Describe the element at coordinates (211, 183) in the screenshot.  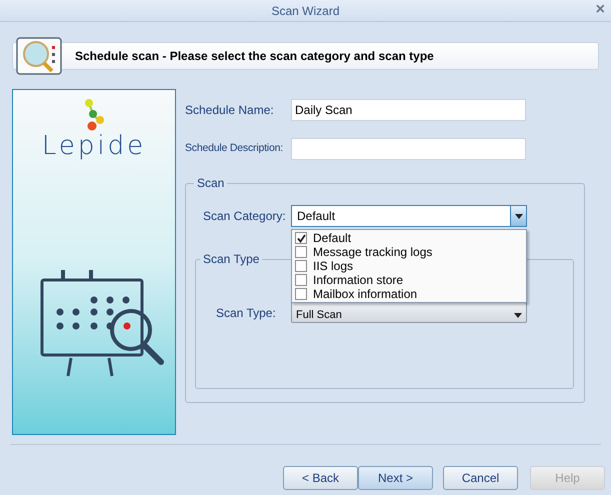
I see `group-legend: Scan` at that location.